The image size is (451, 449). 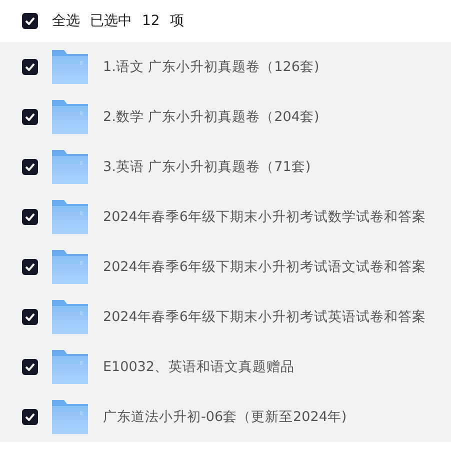 I want to click on folder-name: 2024年春季6年级下期末小升初考试数学试卷和答案, so click(x=264, y=217).